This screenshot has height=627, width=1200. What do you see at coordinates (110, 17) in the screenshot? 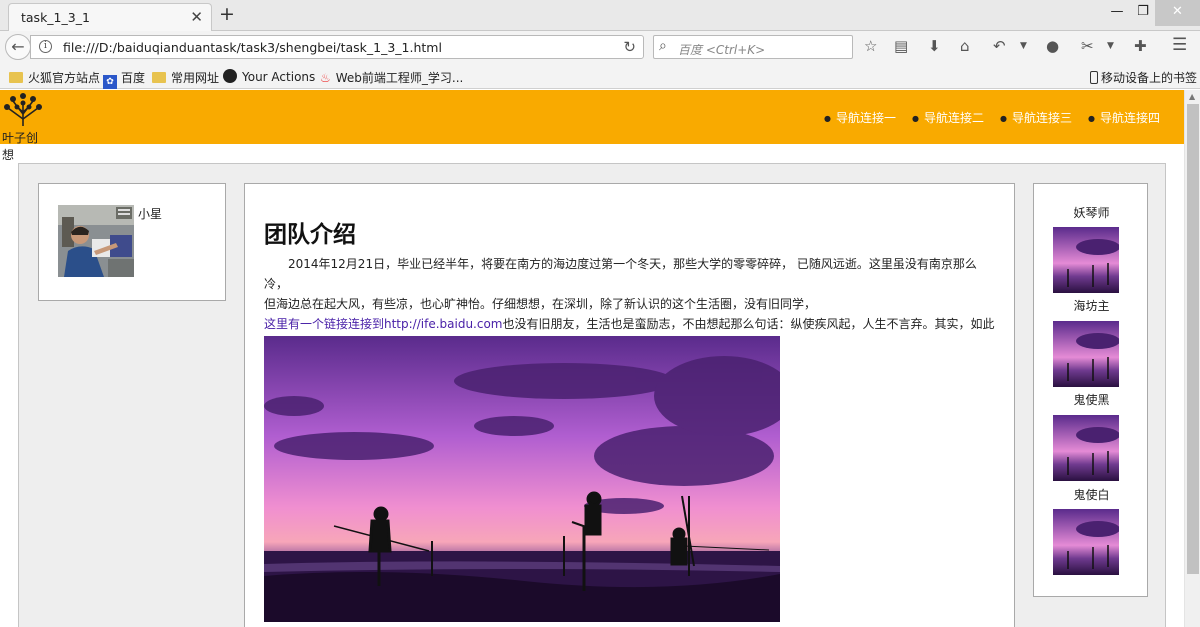
I see `tab-active: task_1_3_1 ✕` at bounding box center [110, 17].